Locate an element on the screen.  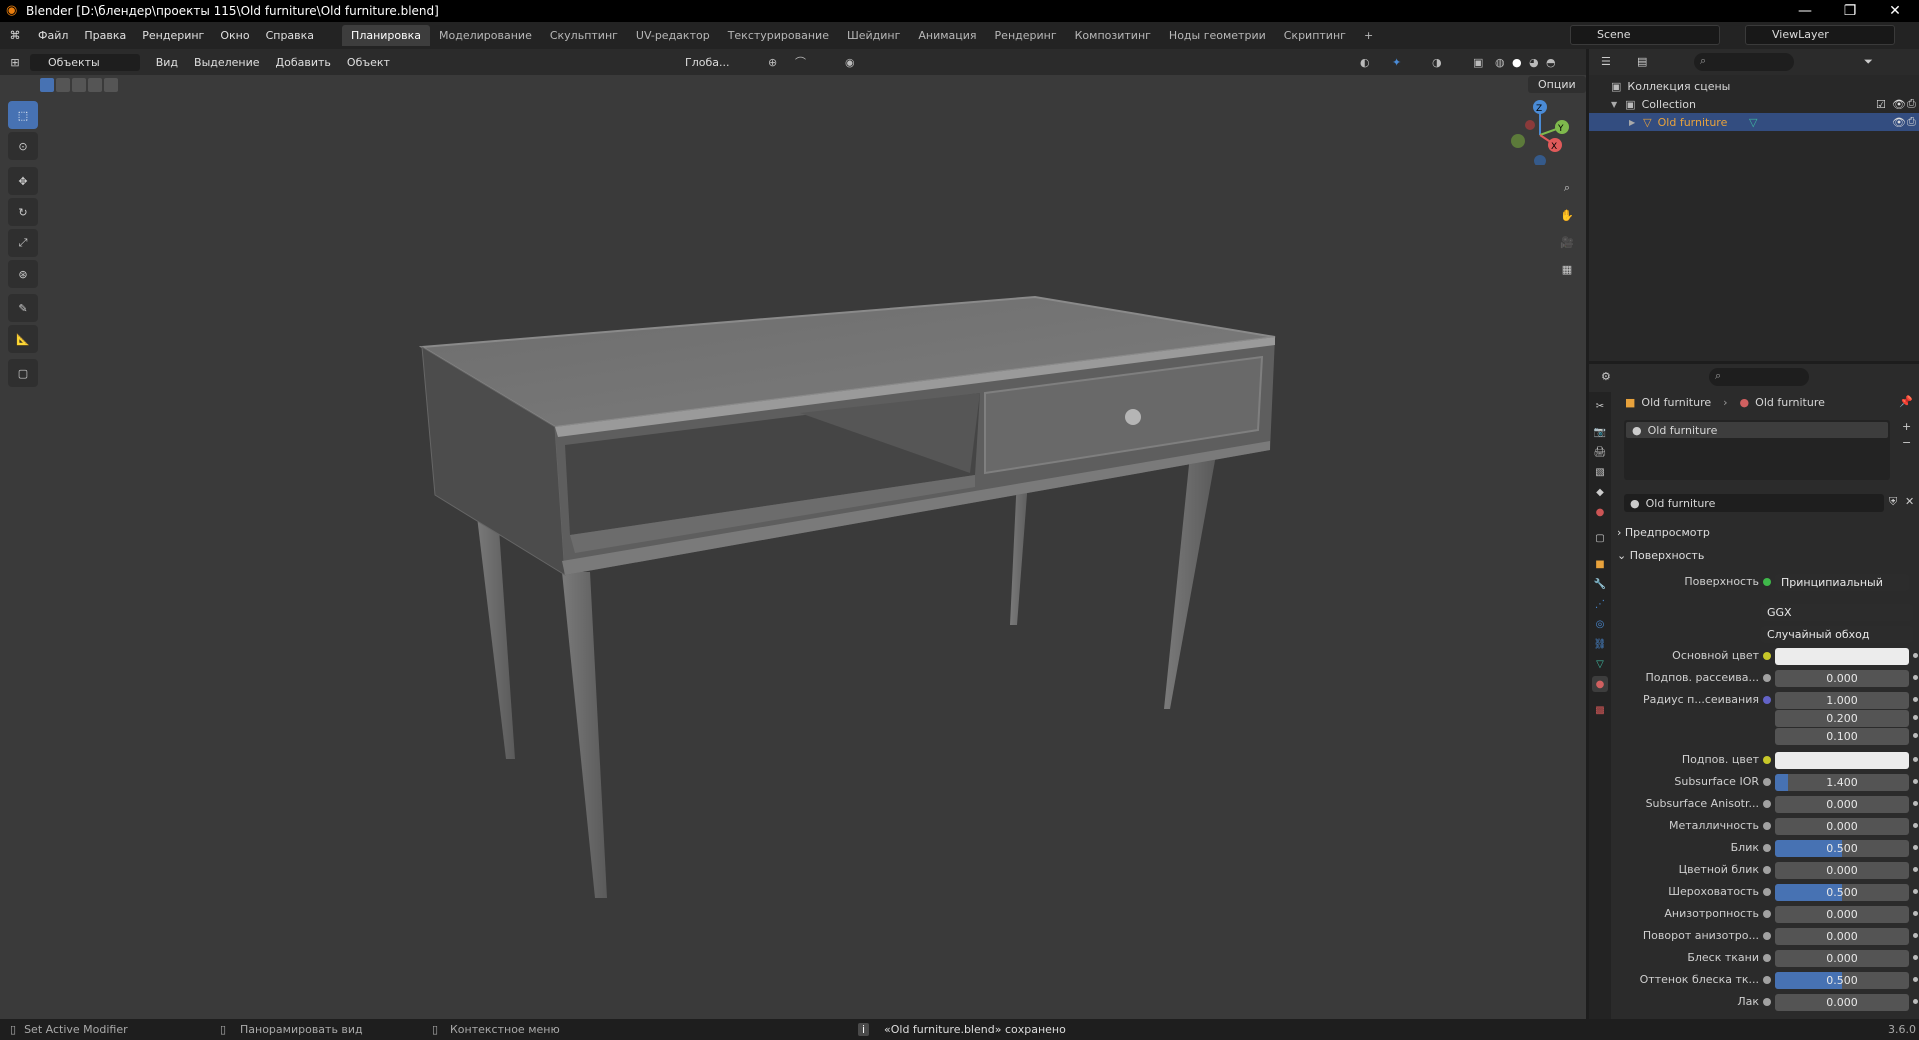
view-layer-tab-icon: ▧ is located at coordinates (1600, 472).